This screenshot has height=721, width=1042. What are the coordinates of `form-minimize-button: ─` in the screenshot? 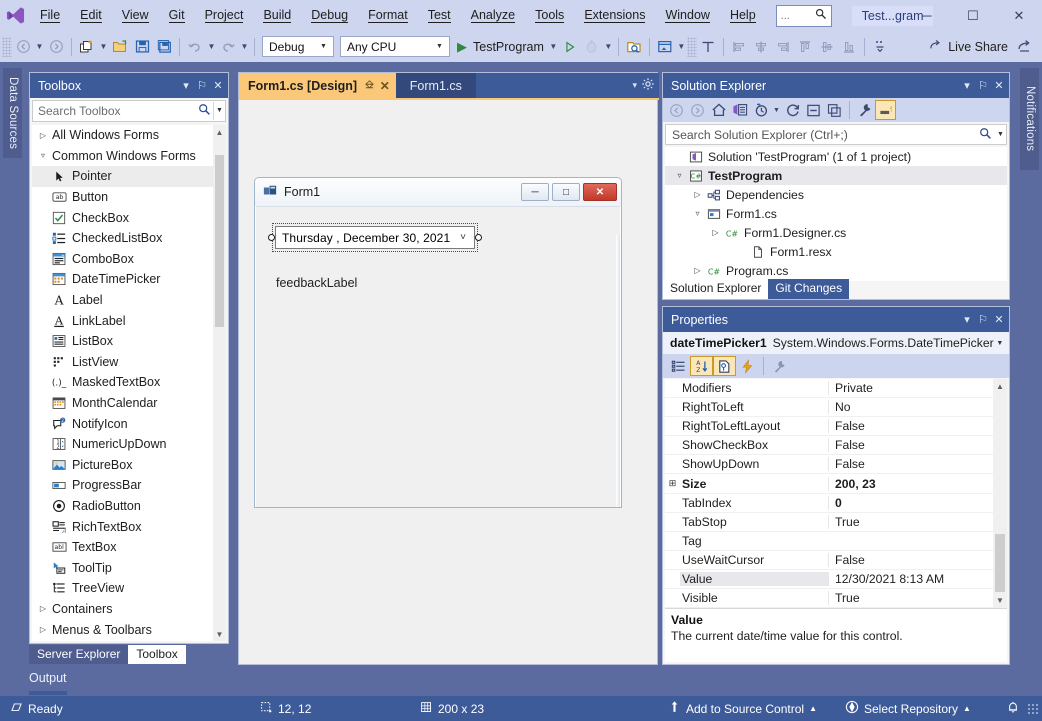 It's located at (535, 192).